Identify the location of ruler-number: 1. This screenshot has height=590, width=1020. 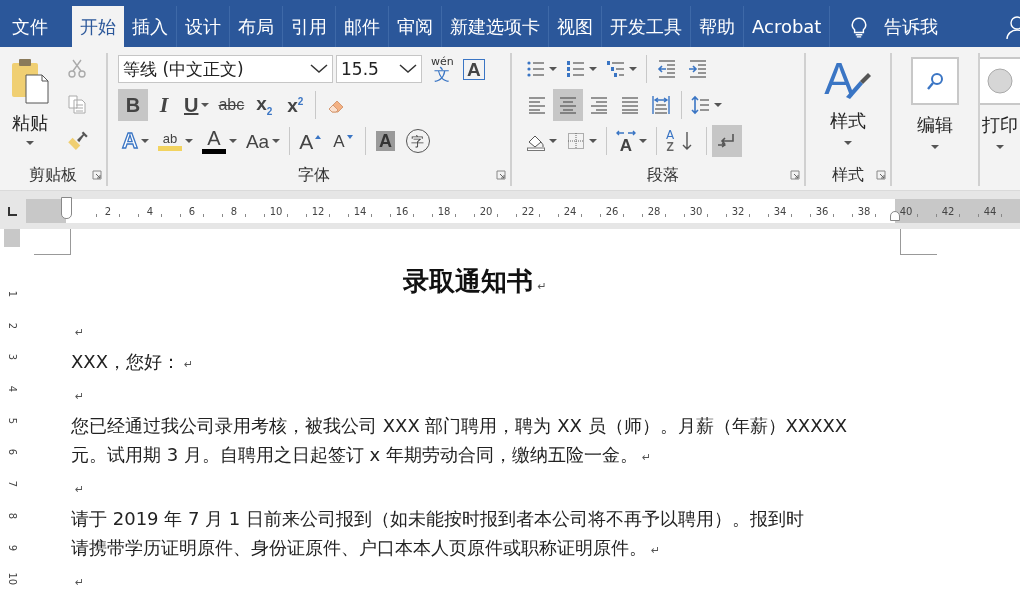
(12, 294).